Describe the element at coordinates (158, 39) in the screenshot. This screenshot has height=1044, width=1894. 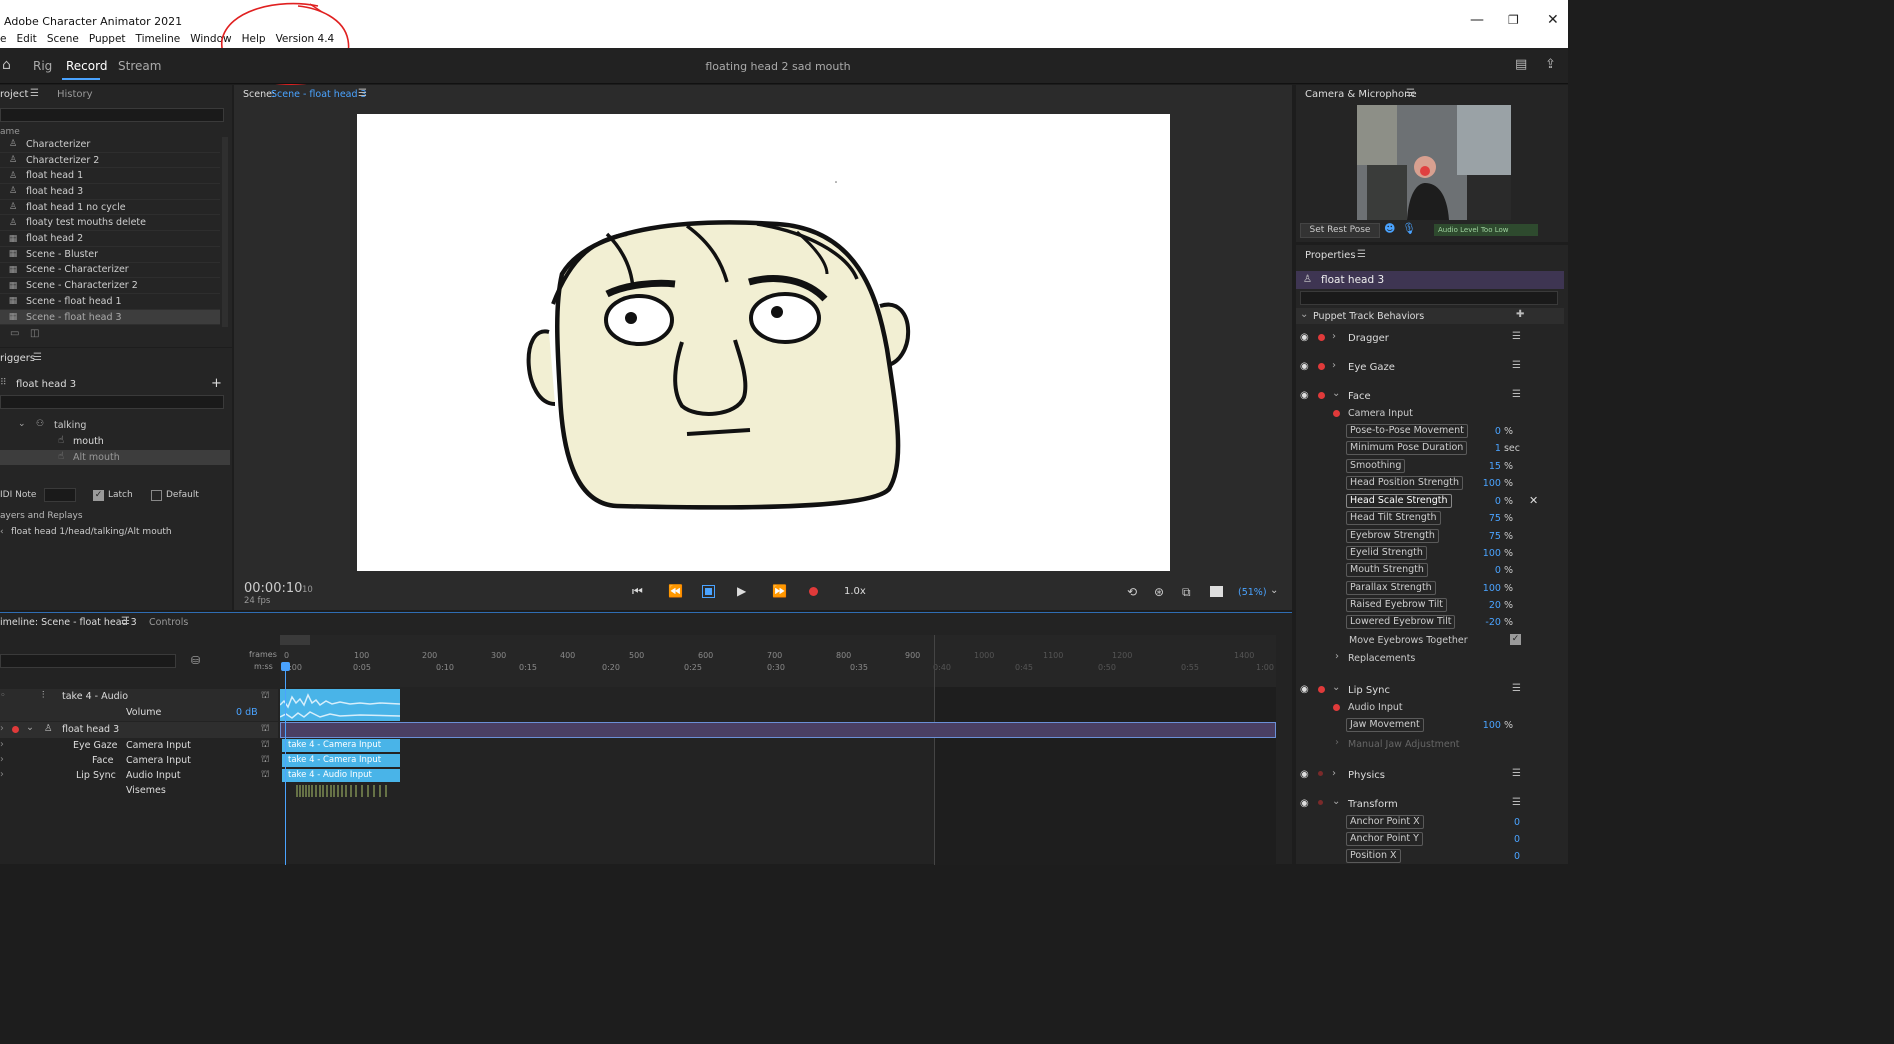
I see `menu-timeline: Timeline` at that location.